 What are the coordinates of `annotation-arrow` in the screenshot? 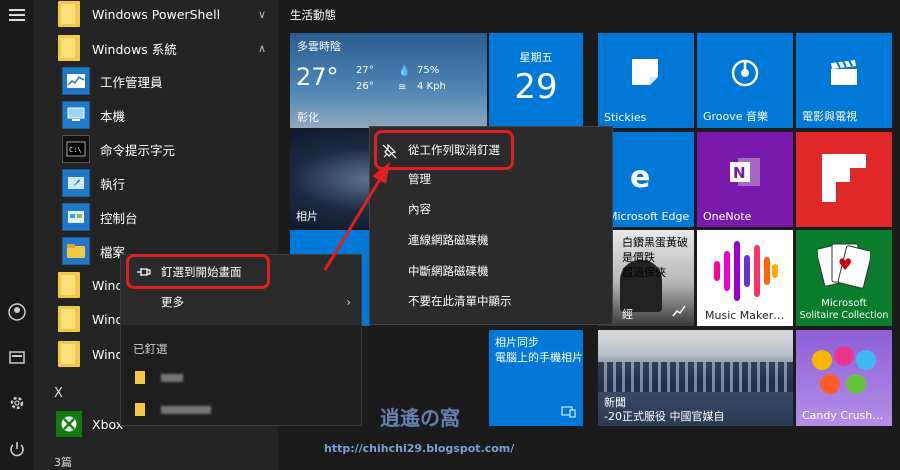 It's located at (356, 216).